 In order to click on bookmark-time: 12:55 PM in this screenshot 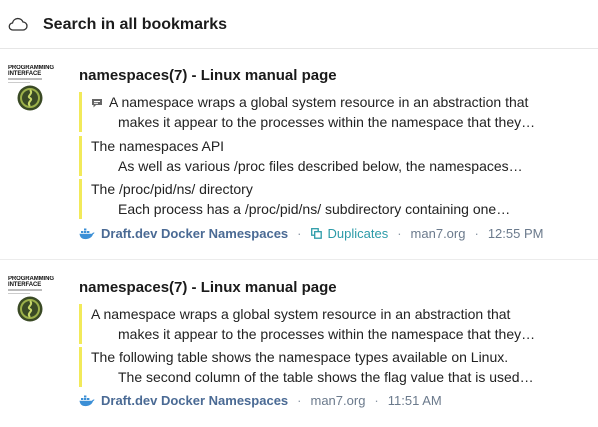, I will do `click(515, 233)`.